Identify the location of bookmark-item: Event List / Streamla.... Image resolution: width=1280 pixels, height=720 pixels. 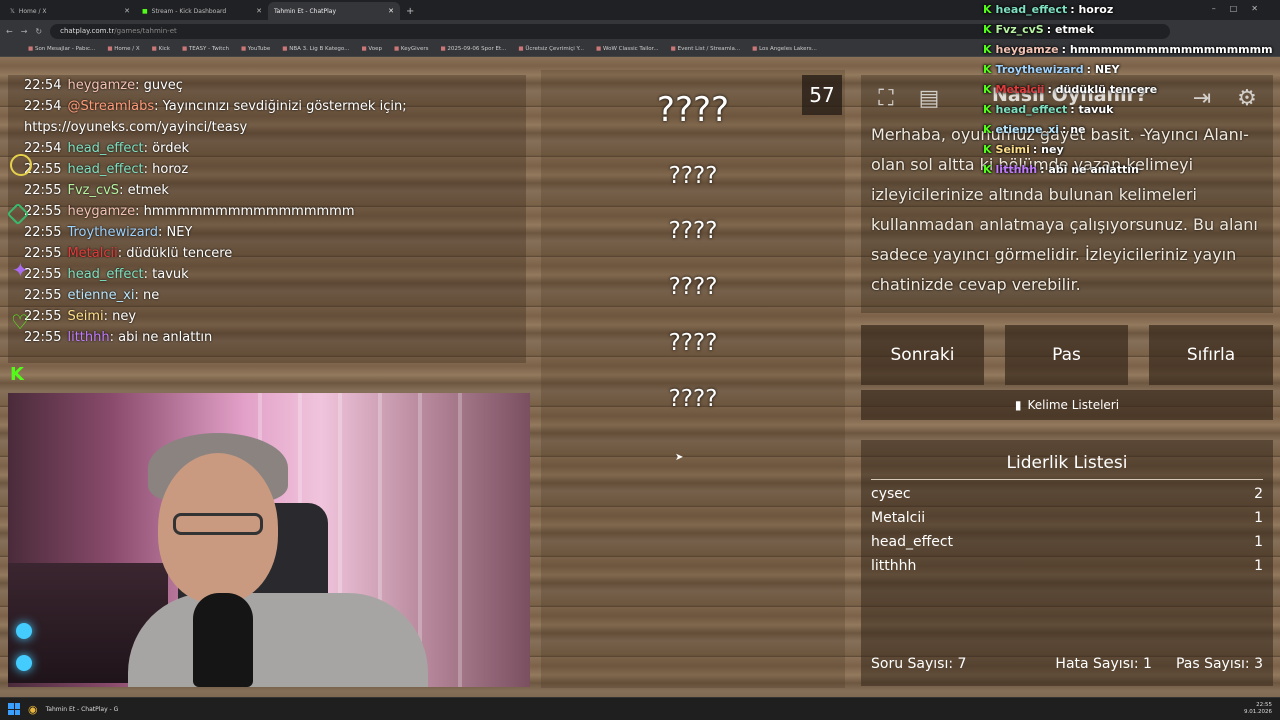
(706, 49).